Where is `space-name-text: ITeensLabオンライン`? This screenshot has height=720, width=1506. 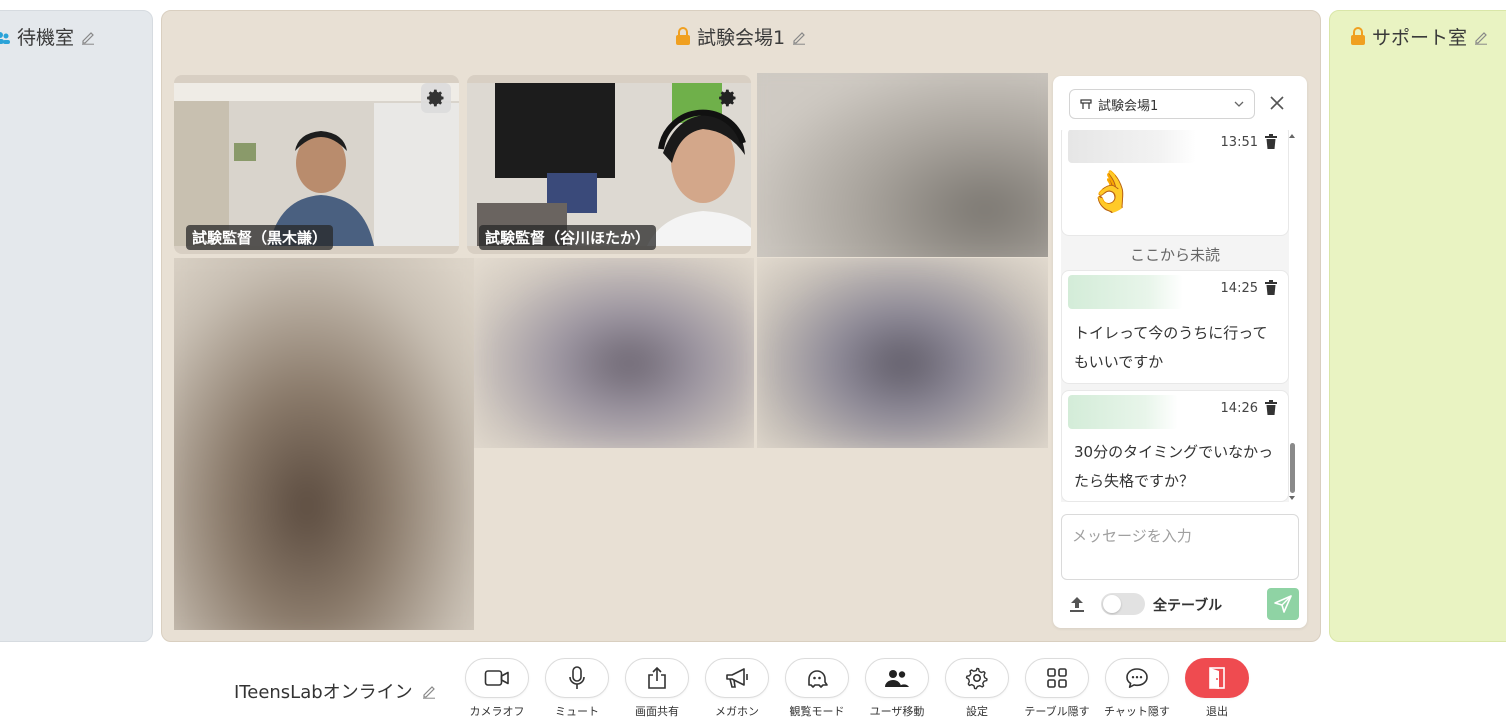 space-name-text: ITeensLabオンライン is located at coordinates (323, 692).